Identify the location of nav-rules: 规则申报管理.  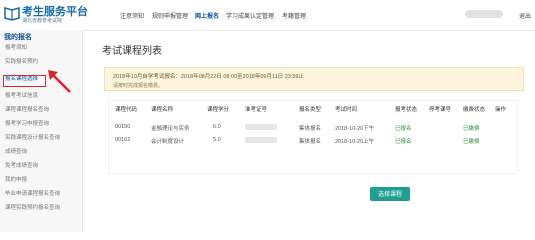
(170, 15).